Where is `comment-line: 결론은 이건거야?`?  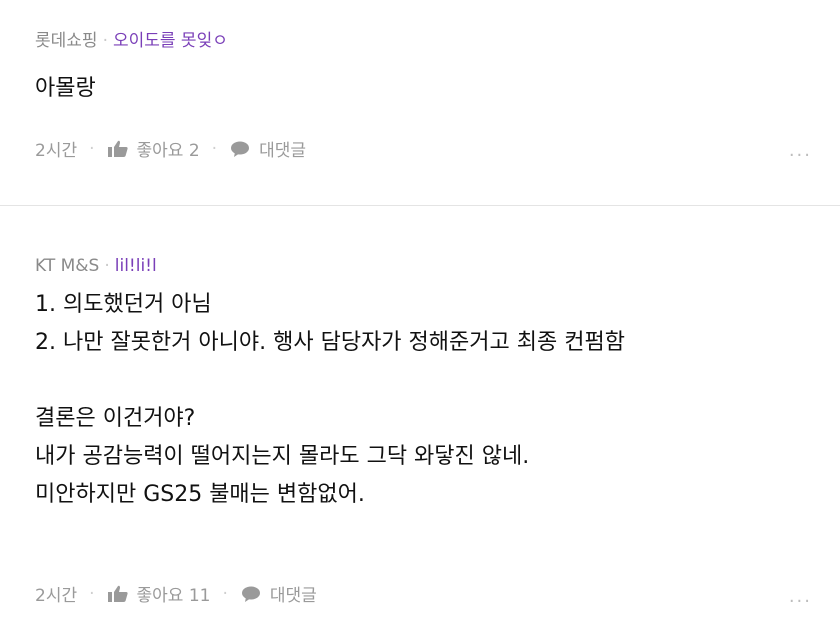
comment-line: 결론은 이건거야? is located at coordinates (115, 418).